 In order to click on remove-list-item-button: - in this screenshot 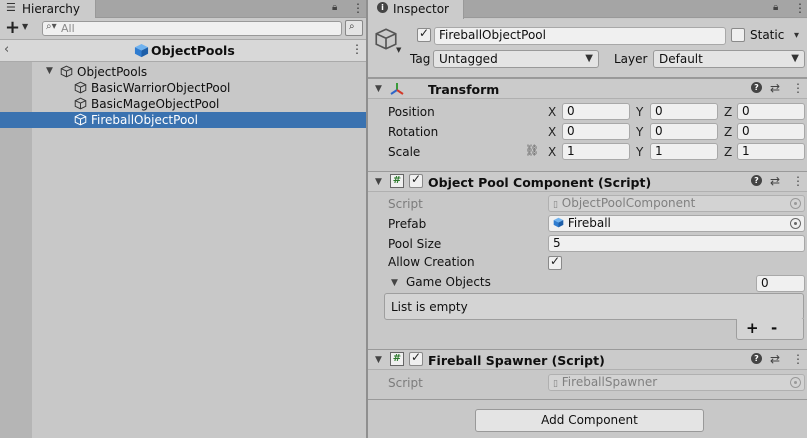, I will do `click(774, 328)`.